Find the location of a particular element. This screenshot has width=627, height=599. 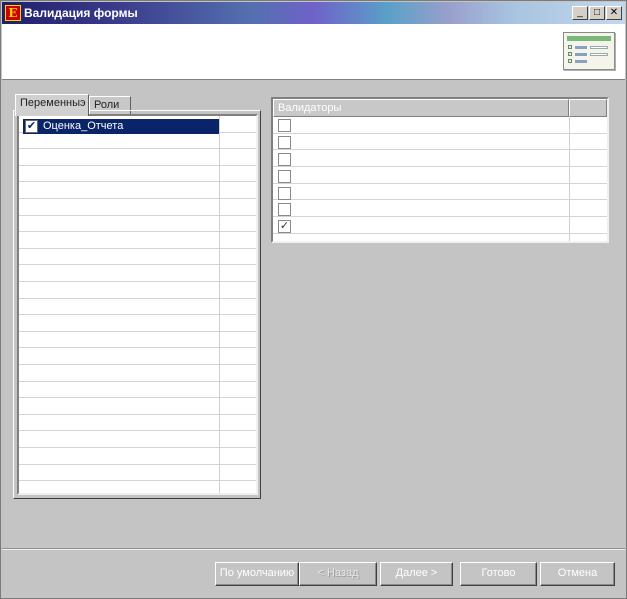

validators-extra-column-header is located at coordinates (588, 108).